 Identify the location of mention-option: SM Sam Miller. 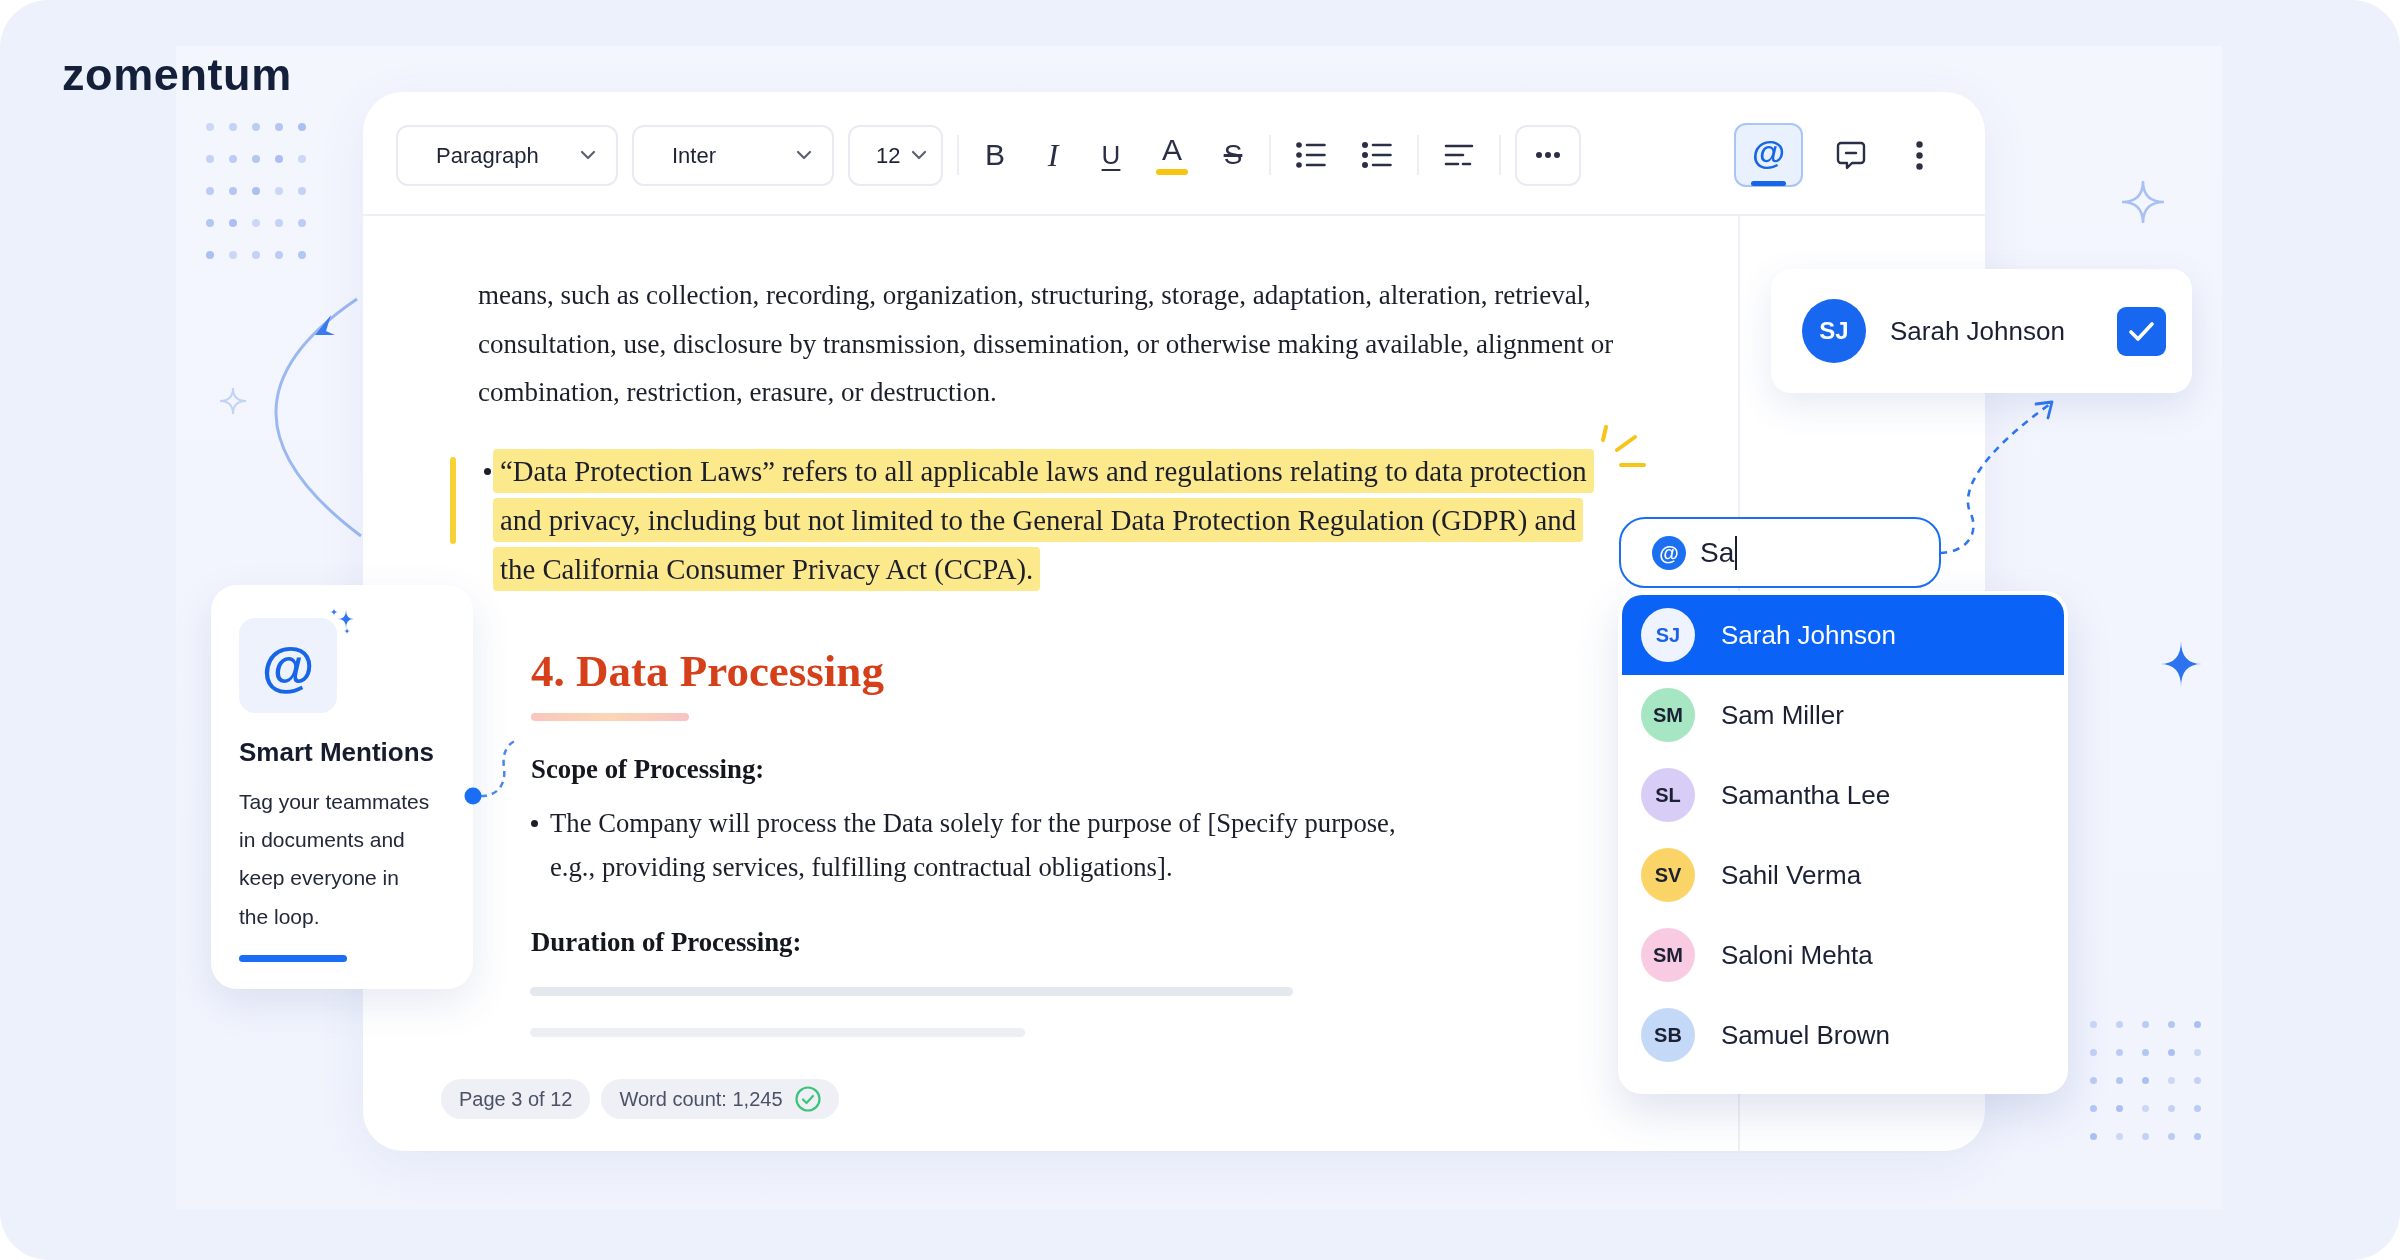
(1843, 715).